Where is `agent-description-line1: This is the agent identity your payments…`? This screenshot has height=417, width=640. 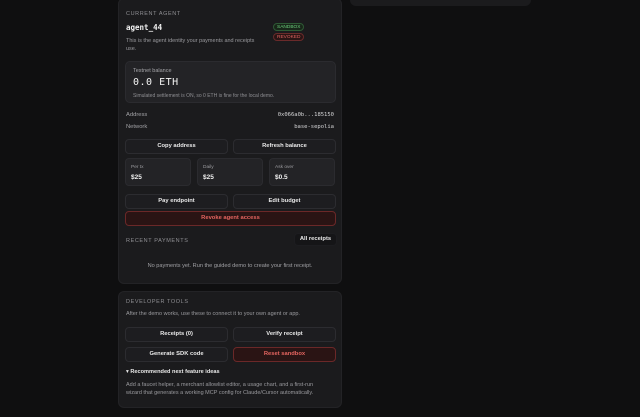
agent-description-line1: This is the agent identity your payments… is located at coordinates (190, 41).